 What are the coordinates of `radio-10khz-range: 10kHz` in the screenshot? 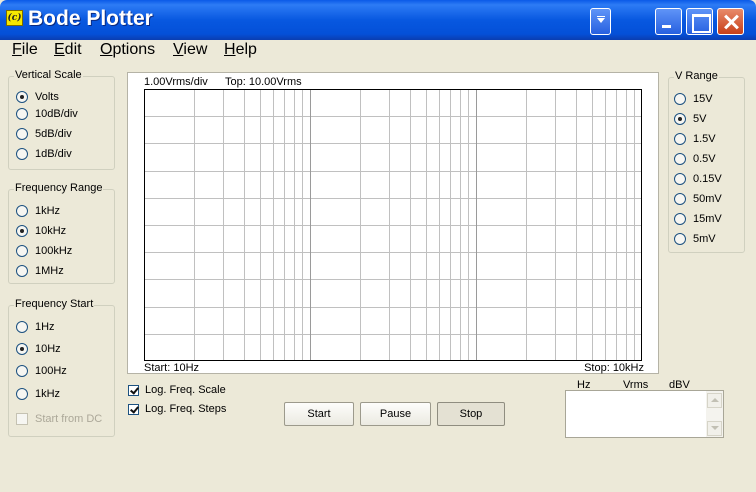 It's located at (41, 231).